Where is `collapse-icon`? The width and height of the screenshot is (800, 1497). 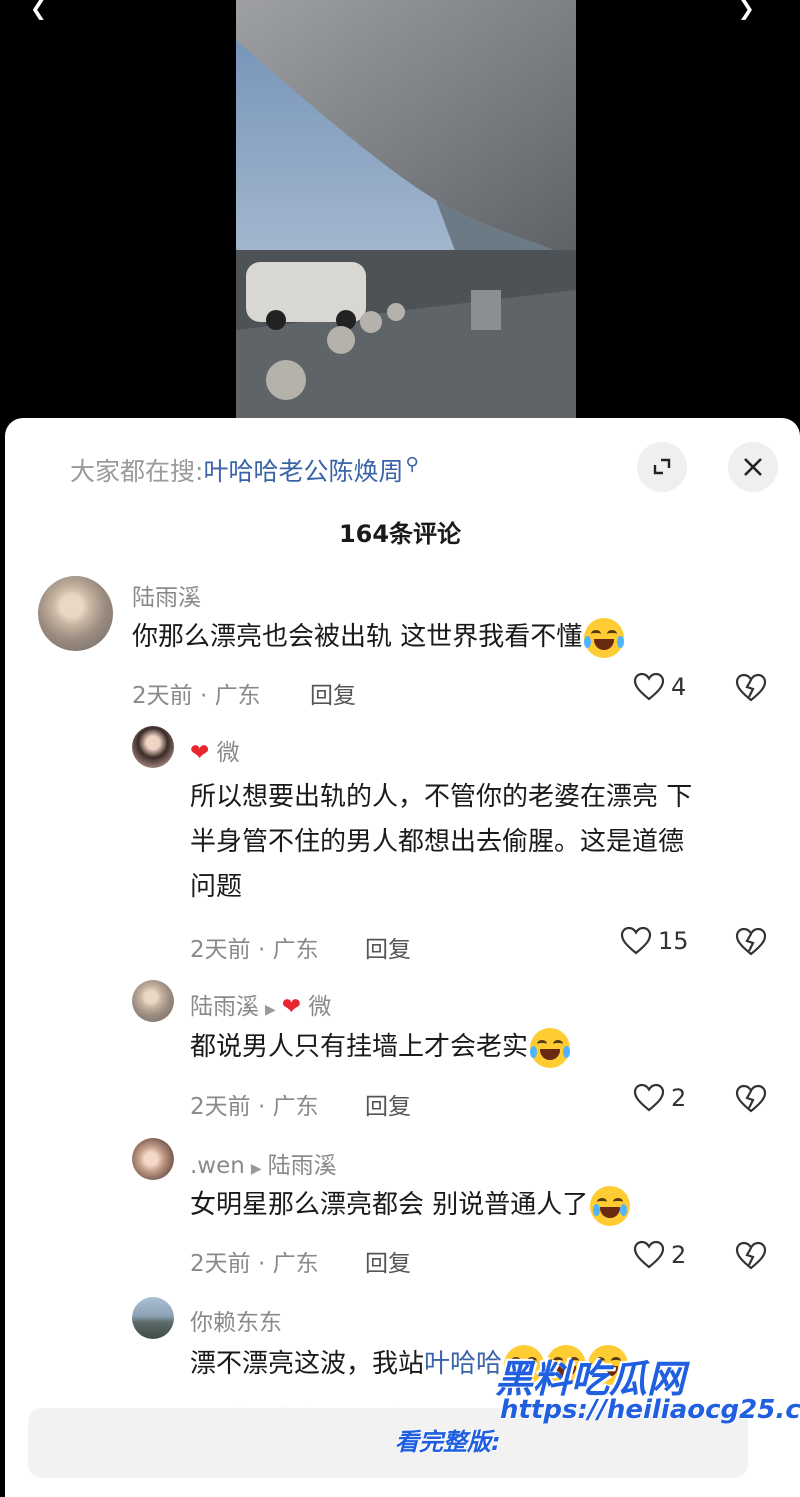 collapse-icon is located at coordinates (662, 466).